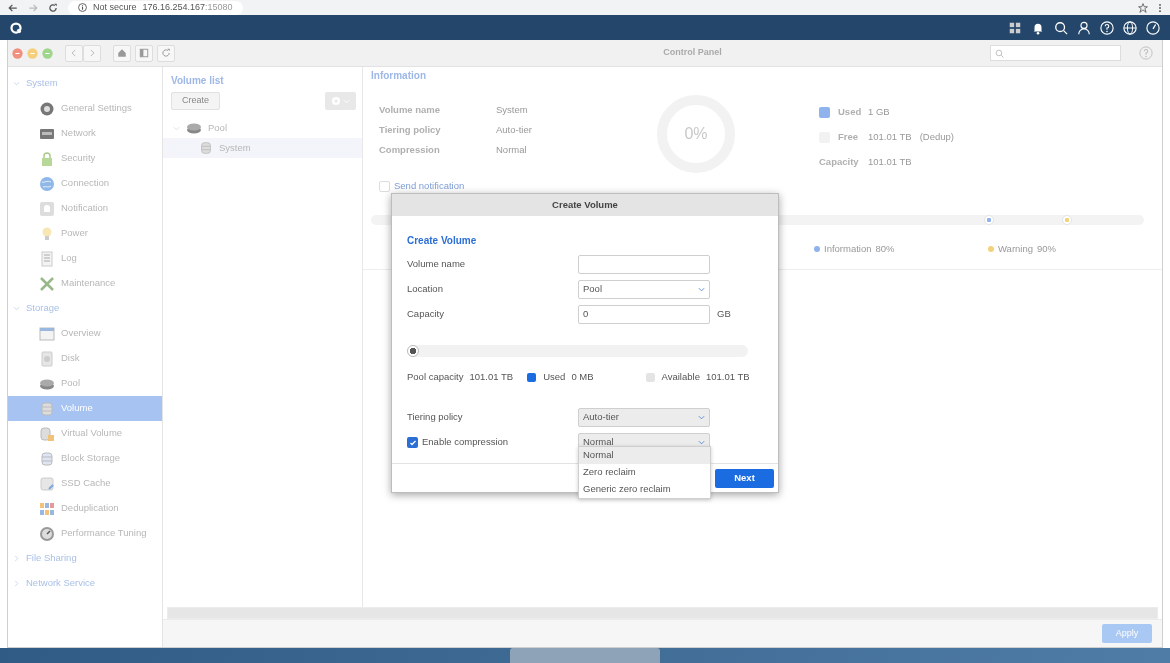  What do you see at coordinates (47, 333) in the screenshot?
I see `window-icon` at bounding box center [47, 333].